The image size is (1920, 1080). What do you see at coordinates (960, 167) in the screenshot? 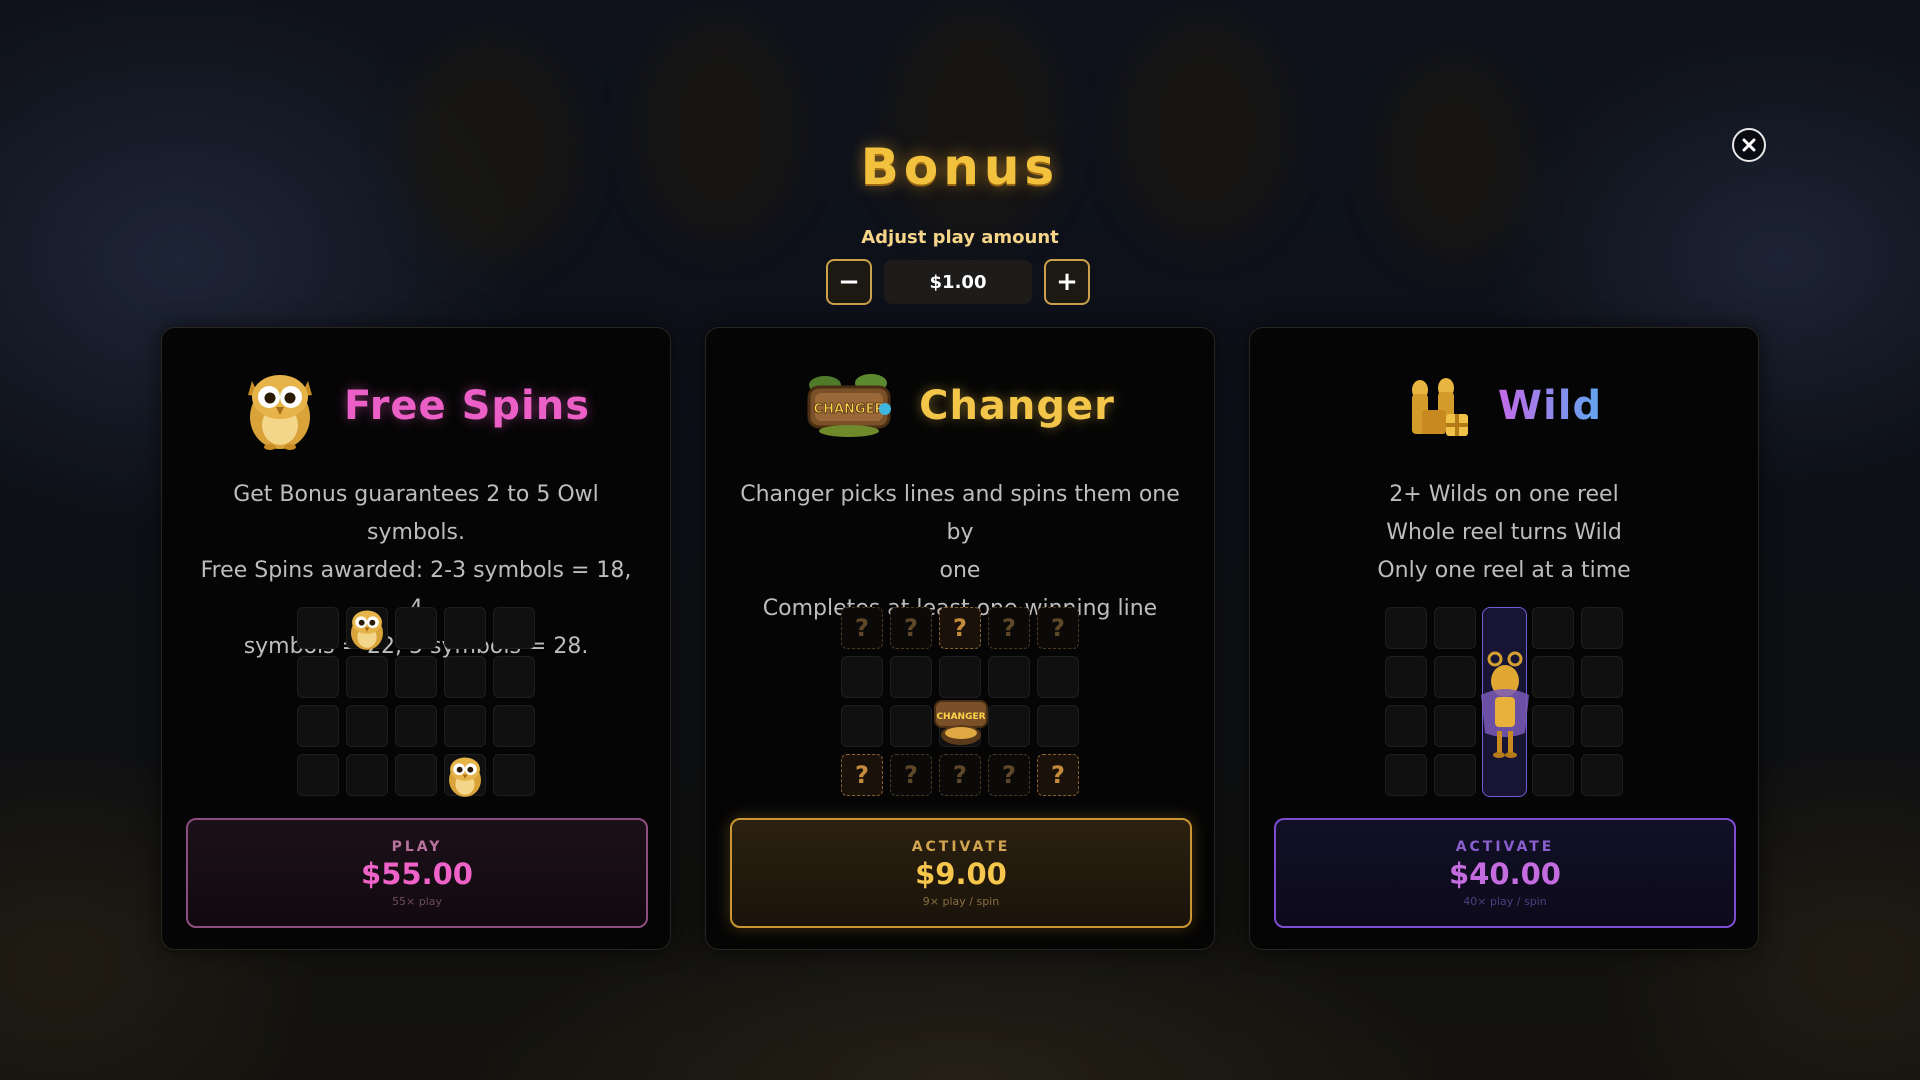
I see `page-title: Bonus` at bounding box center [960, 167].